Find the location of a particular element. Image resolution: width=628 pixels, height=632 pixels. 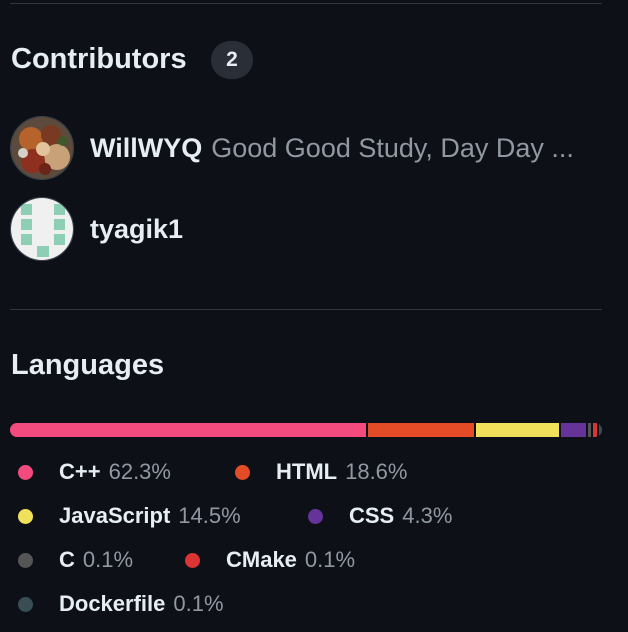

language-item-css: CSS 4.3% is located at coordinates (380, 516).